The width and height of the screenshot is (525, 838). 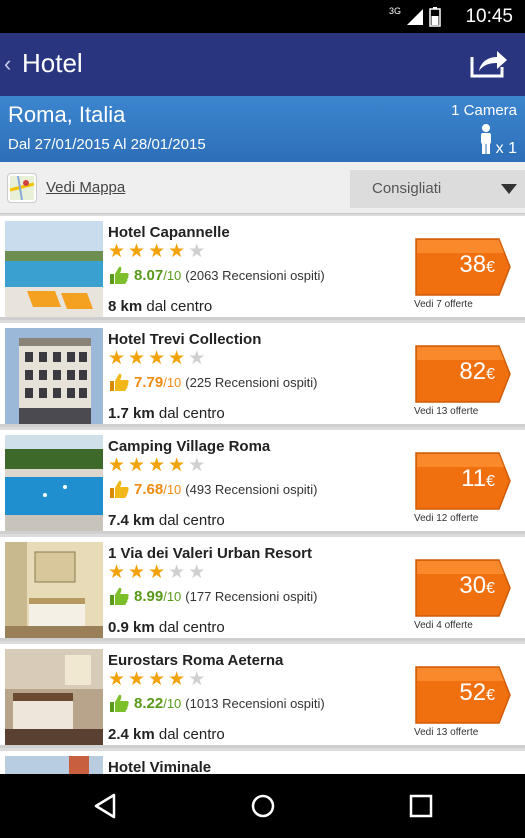 What do you see at coordinates (394, 11) in the screenshot?
I see `network-label: 3G` at bounding box center [394, 11].